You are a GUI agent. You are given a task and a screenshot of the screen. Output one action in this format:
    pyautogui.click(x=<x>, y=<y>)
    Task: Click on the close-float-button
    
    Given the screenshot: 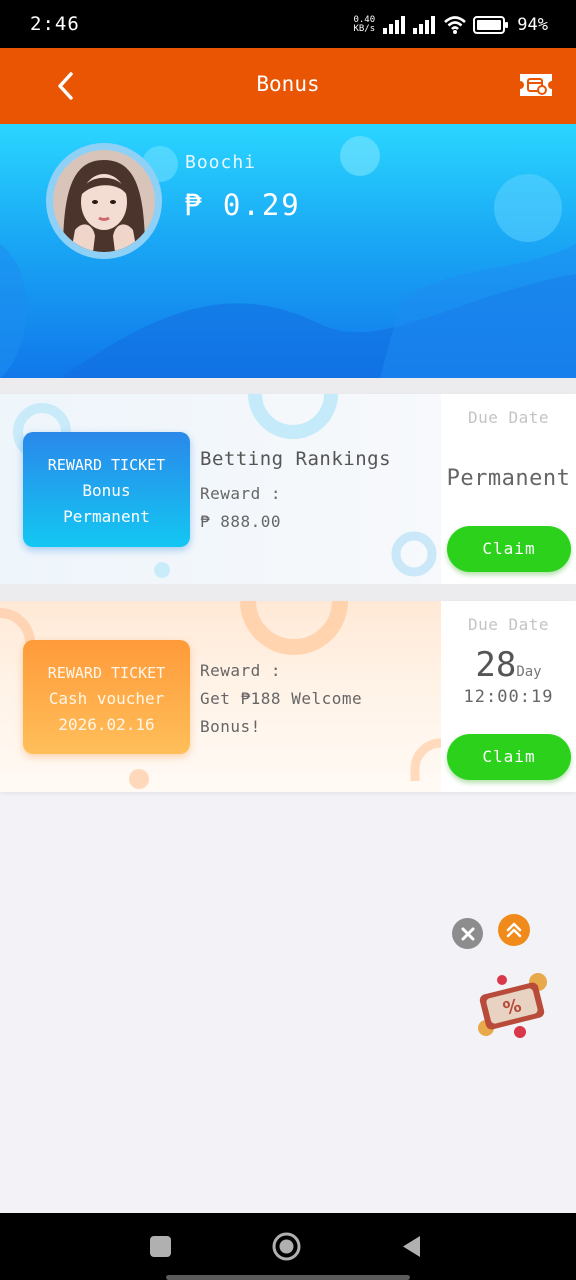 What is the action you would take?
    pyautogui.click(x=467, y=933)
    